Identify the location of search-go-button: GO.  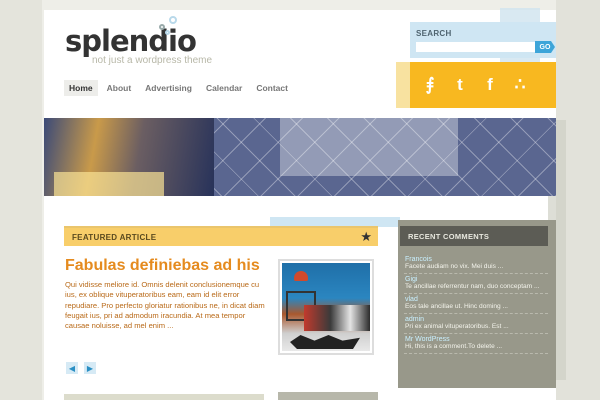
(545, 47).